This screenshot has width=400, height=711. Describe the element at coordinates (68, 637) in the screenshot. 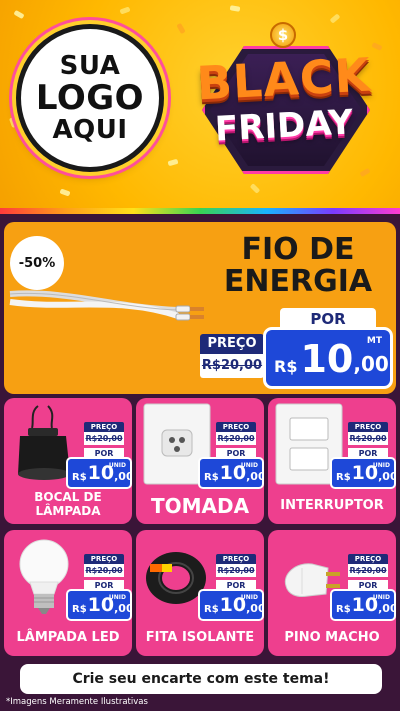

I see `product-name: LÂMPADA LED` at that location.